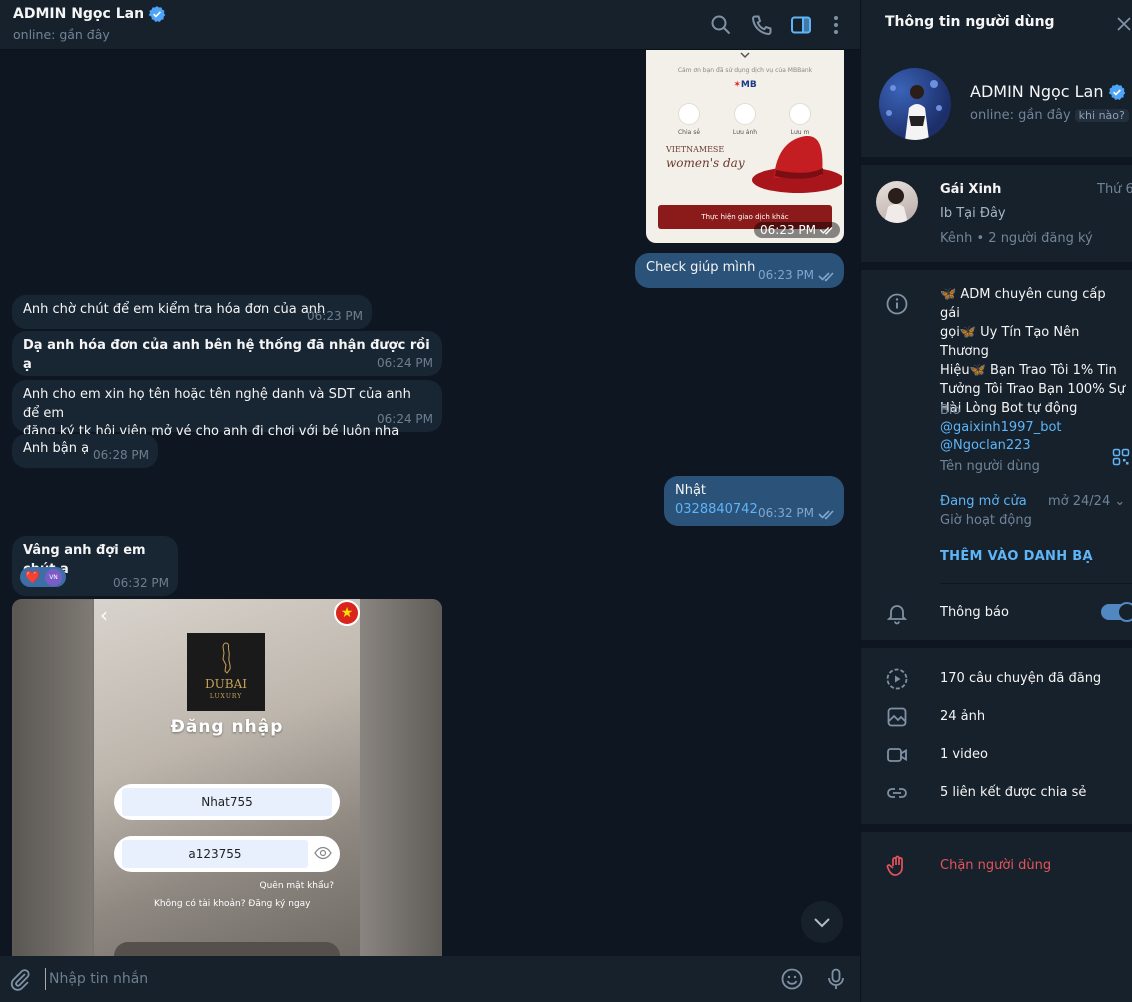  What do you see at coordinates (801, 25) in the screenshot?
I see `sidebar-toggle-icon` at bounding box center [801, 25].